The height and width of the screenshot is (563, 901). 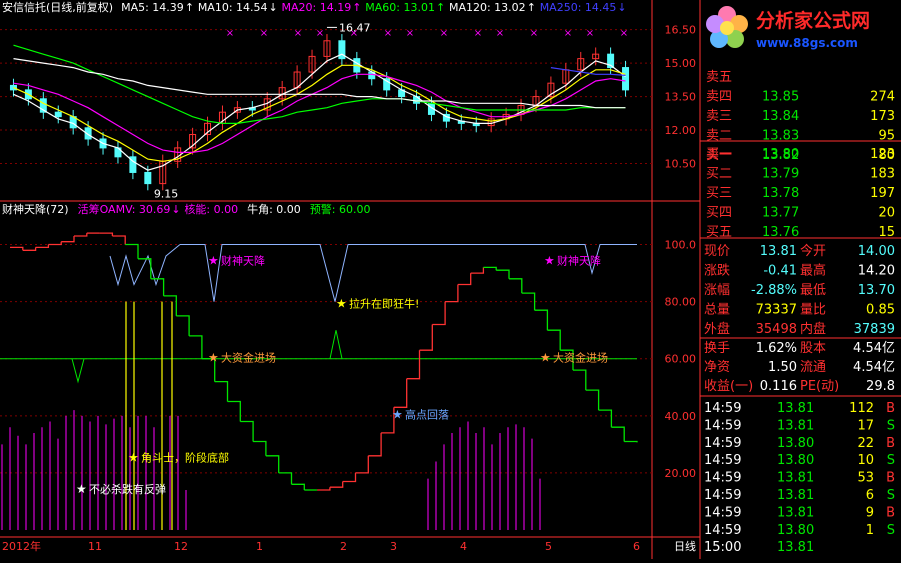 I want to click on stat-value: 0.85, so click(x=880, y=310).